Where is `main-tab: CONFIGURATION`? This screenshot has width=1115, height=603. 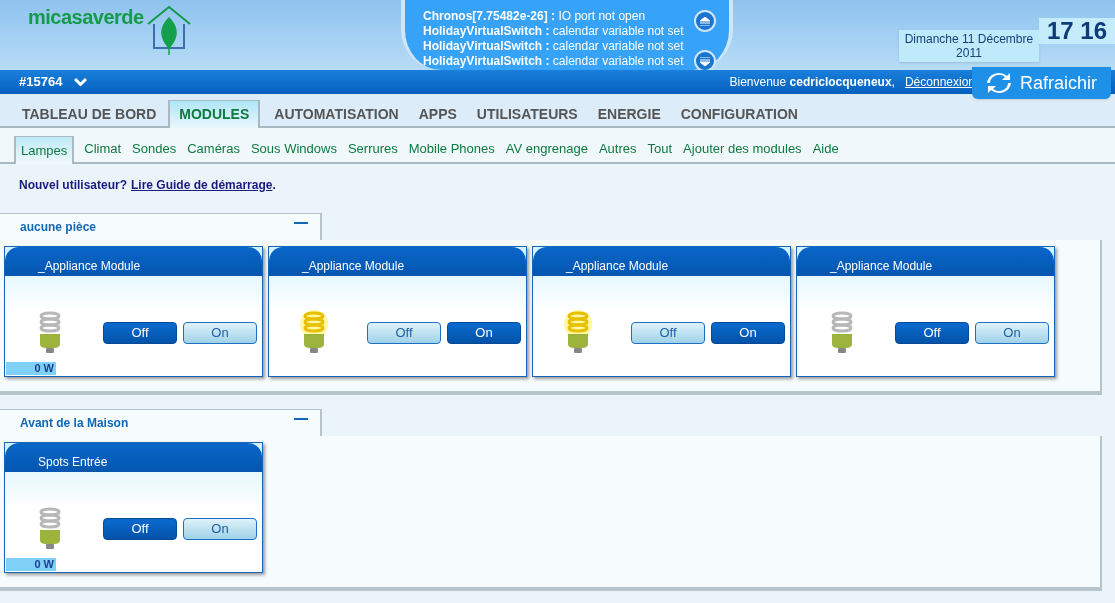 main-tab: CONFIGURATION is located at coordinates (739, 114).